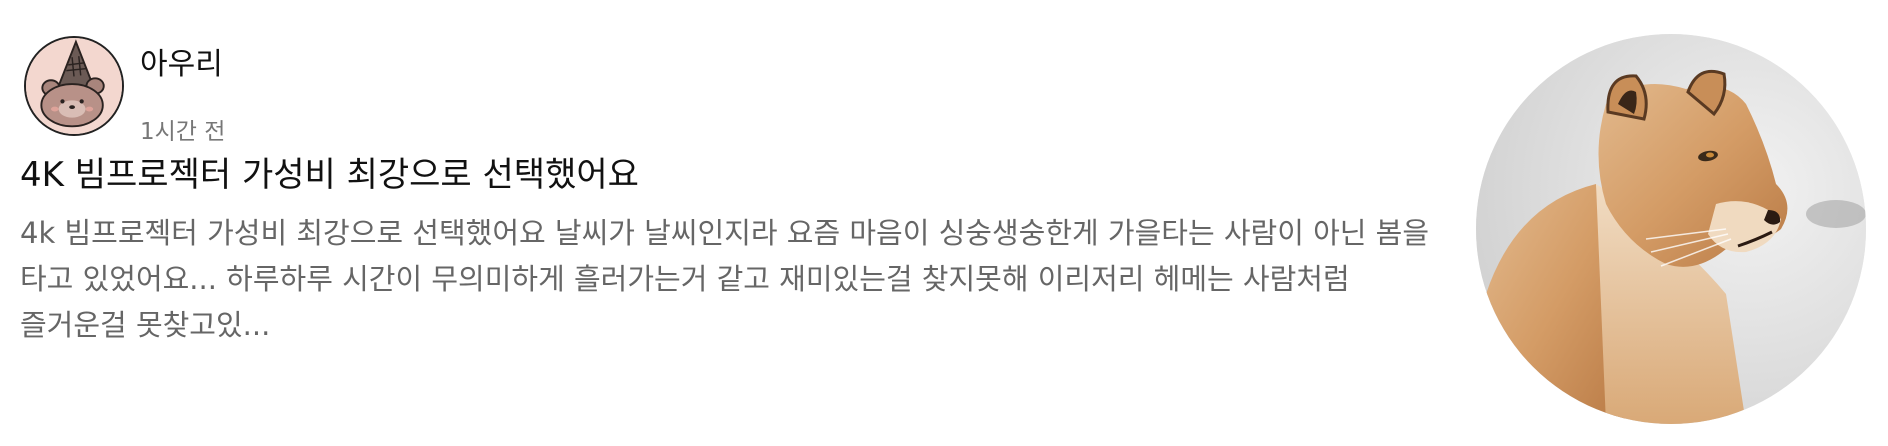 This screenshot has width=1888, height=446. What do you see at coordinates (182, 91) in the screenshot?
I see `author-meta: 아우리 1시간 전` at bounding box center [182, 91].